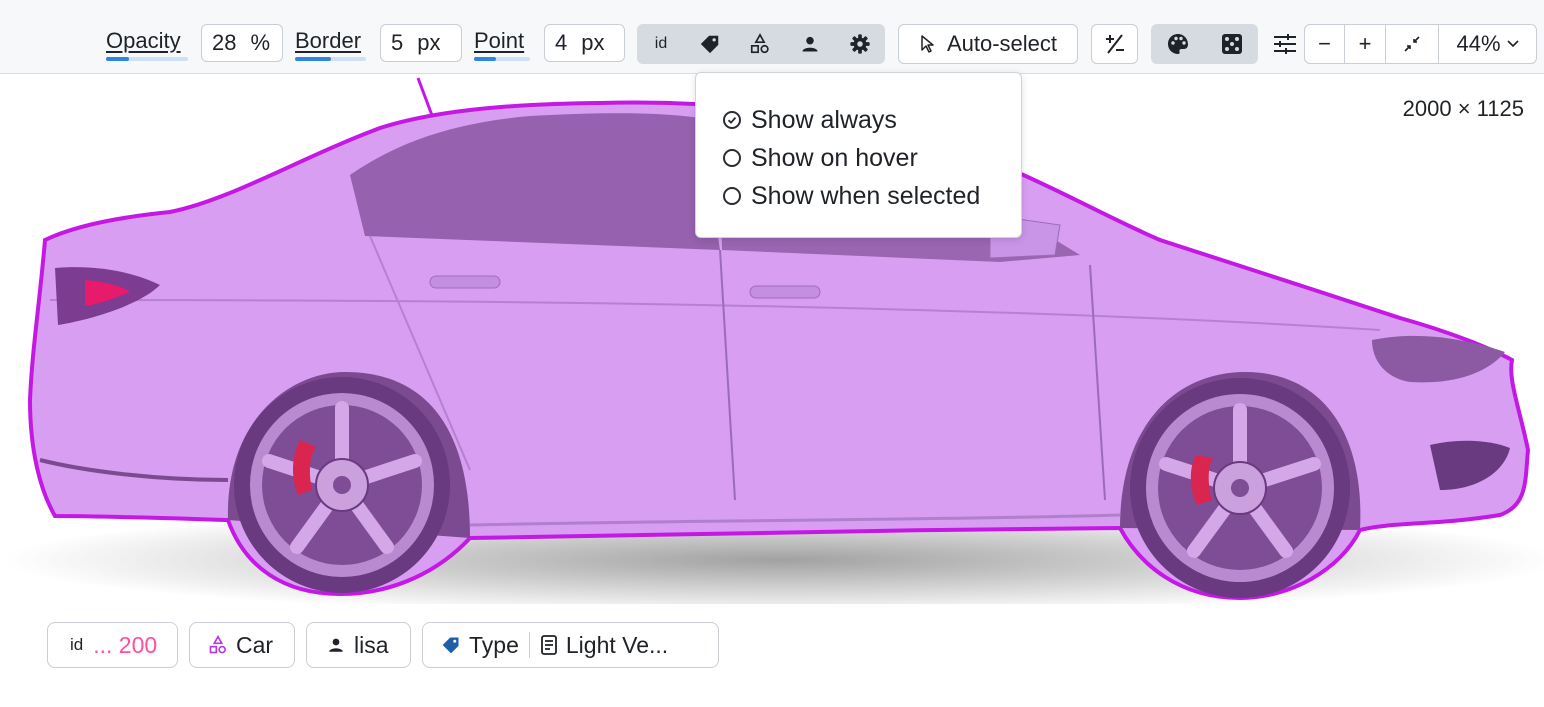 This screenshot has width=1544, height=707. What do you see at coordinates (242, 43) in the screenshot?
I see `opacity-input: 28 %` at bounding box center [242, 43].